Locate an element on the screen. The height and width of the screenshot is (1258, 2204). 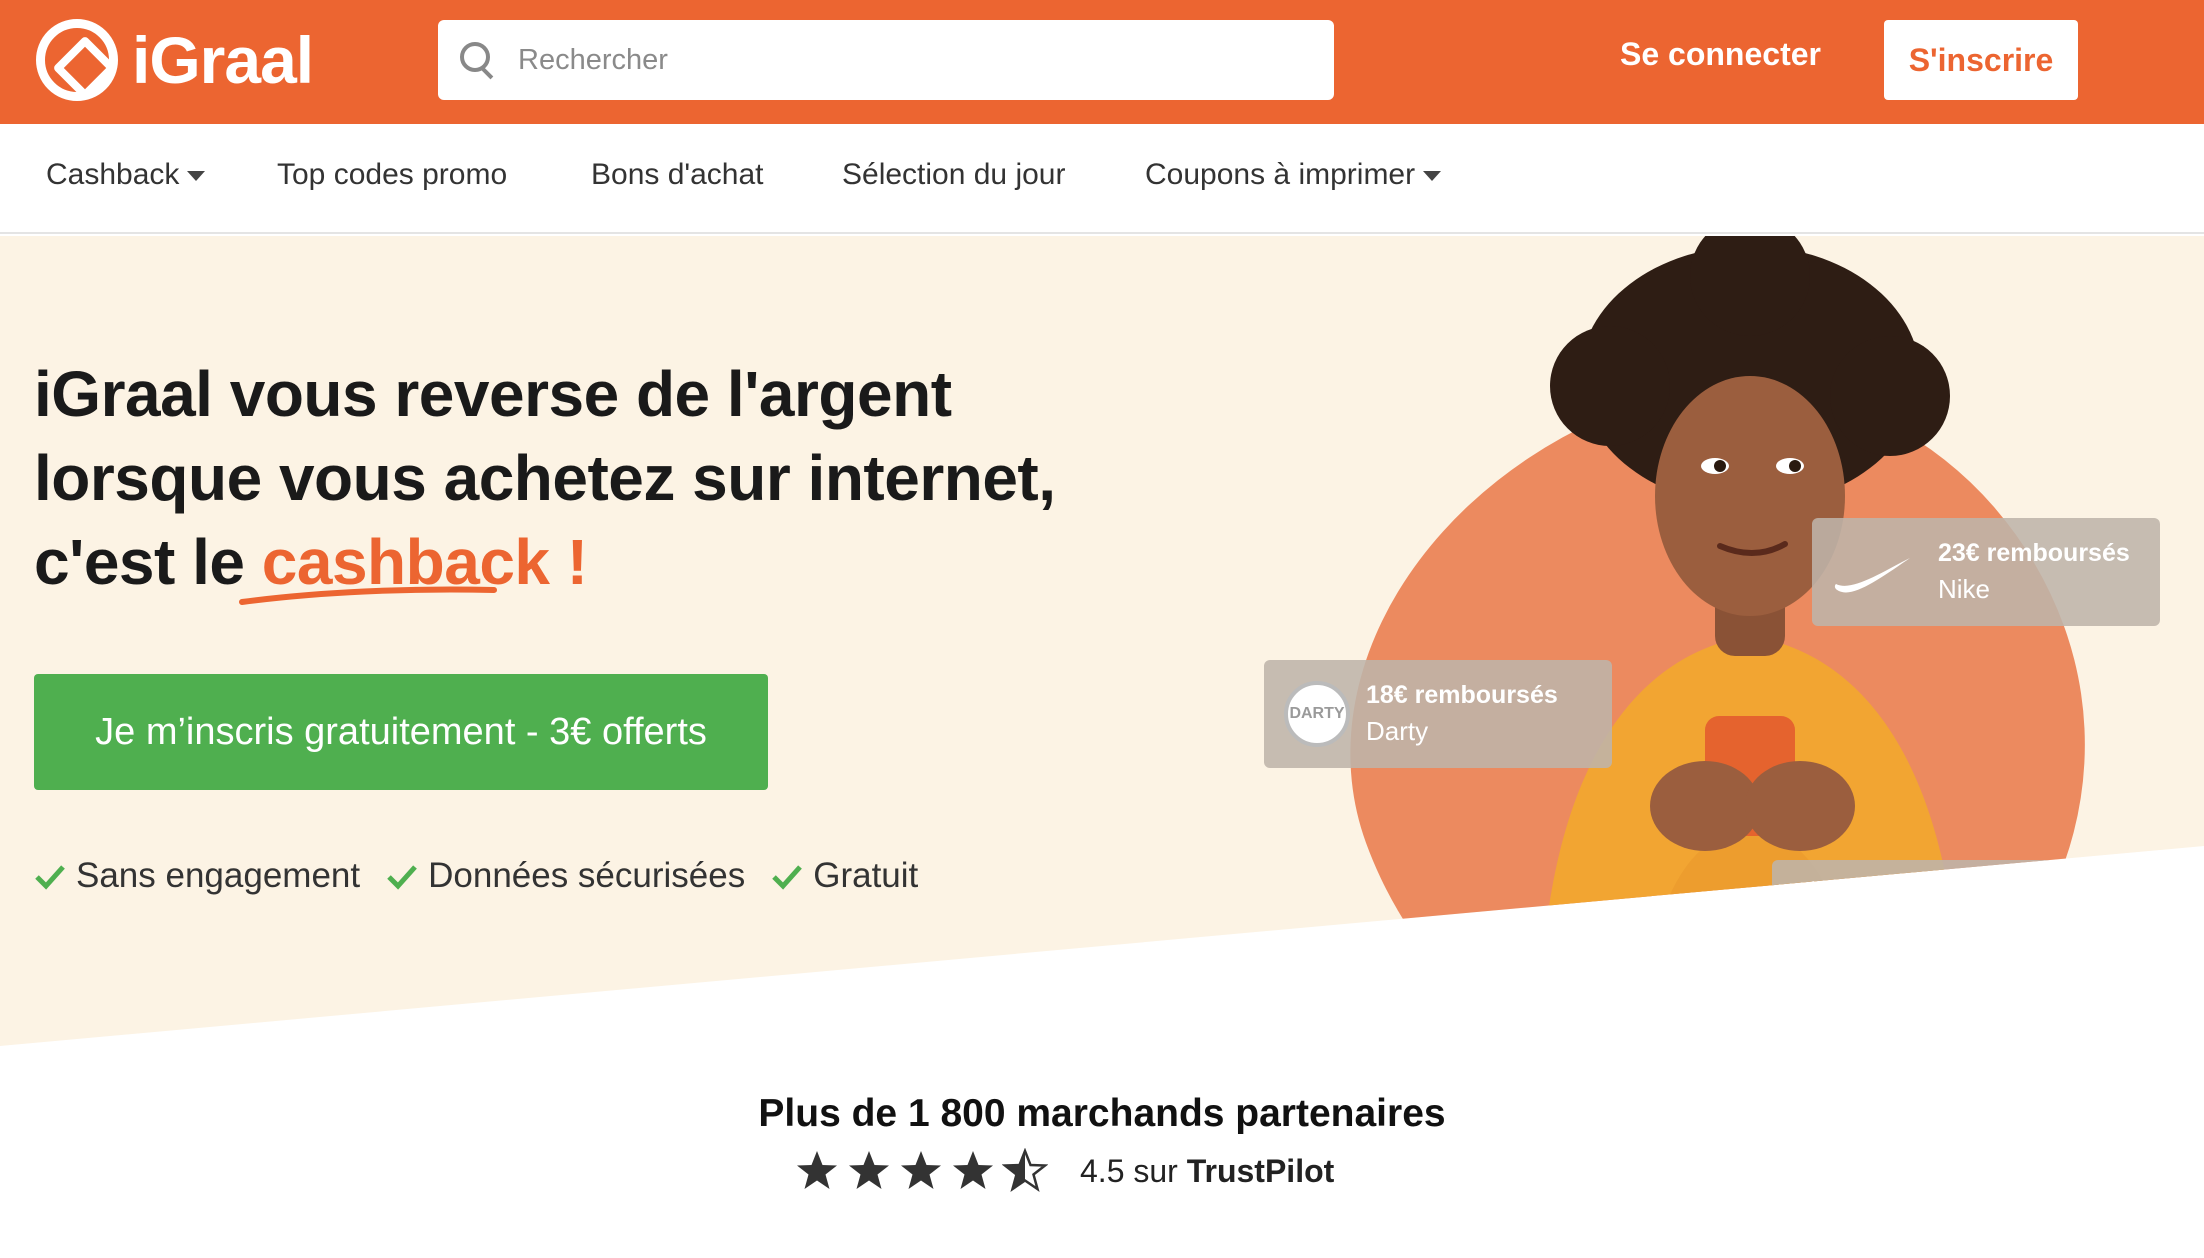
top-header: iGraal Se connecter S'inscrire is located at coordinates (1102, 62).